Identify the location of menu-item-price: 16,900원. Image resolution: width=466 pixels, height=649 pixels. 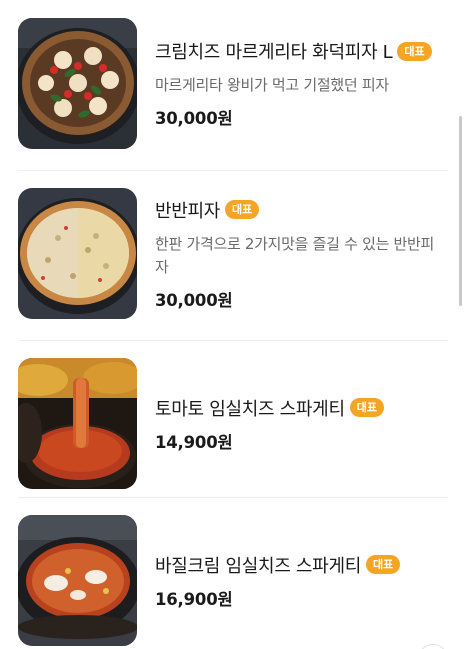
(194, 599).